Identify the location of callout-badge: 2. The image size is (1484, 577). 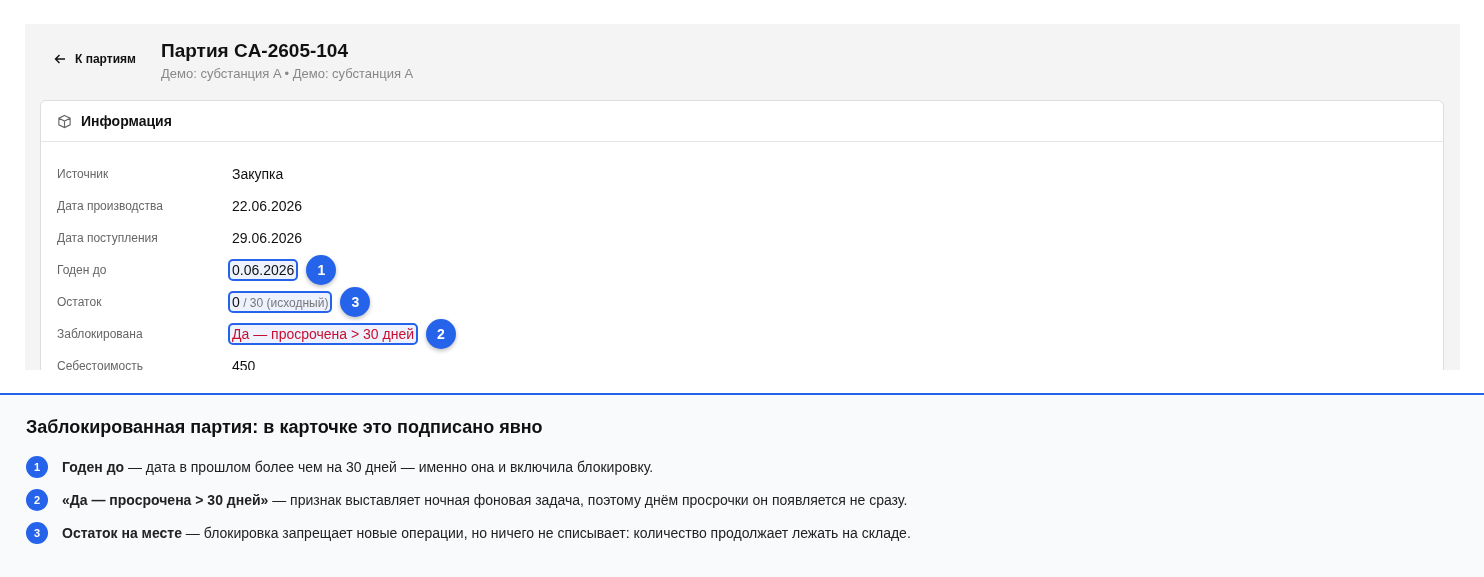
(441, 334).